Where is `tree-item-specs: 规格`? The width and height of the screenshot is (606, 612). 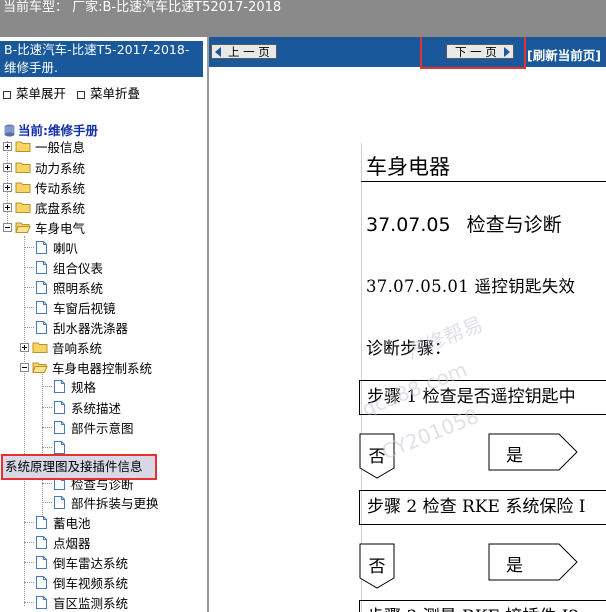
tree-item-specs: 规格 is located at coordinates (69, 386).